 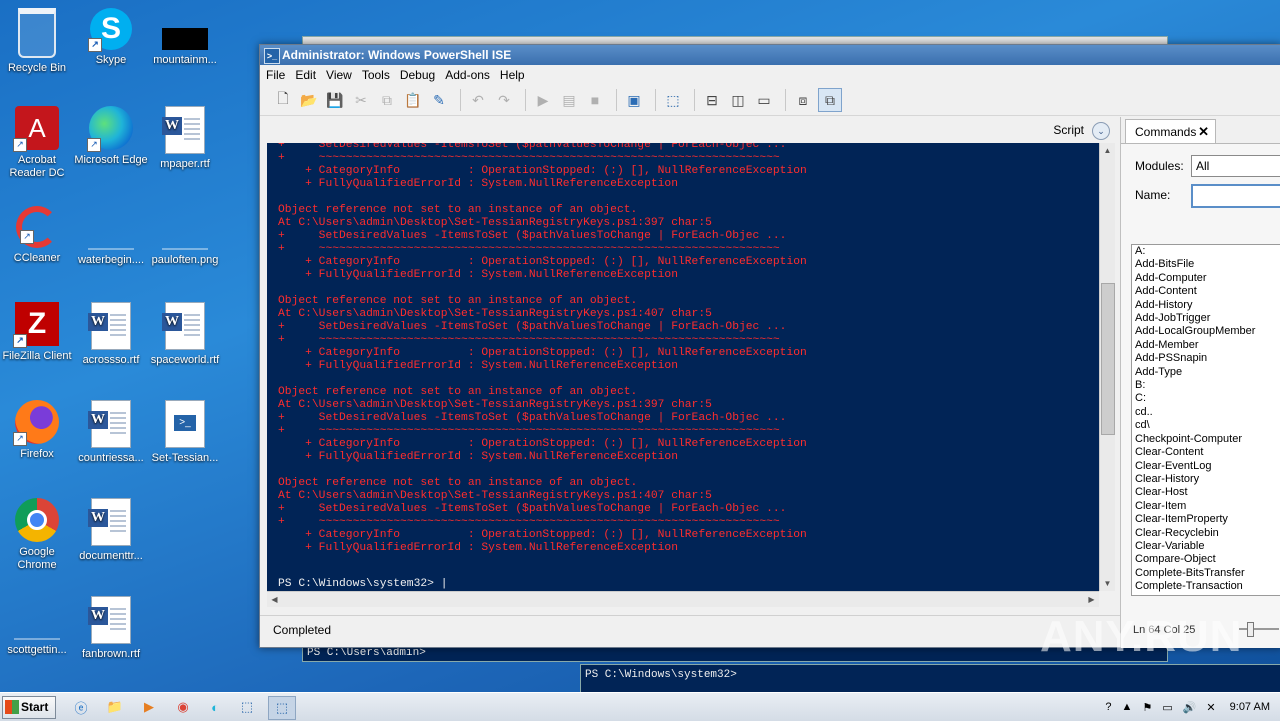 I want to click on run-script-icon: ▶, so click(x=543, y=100).